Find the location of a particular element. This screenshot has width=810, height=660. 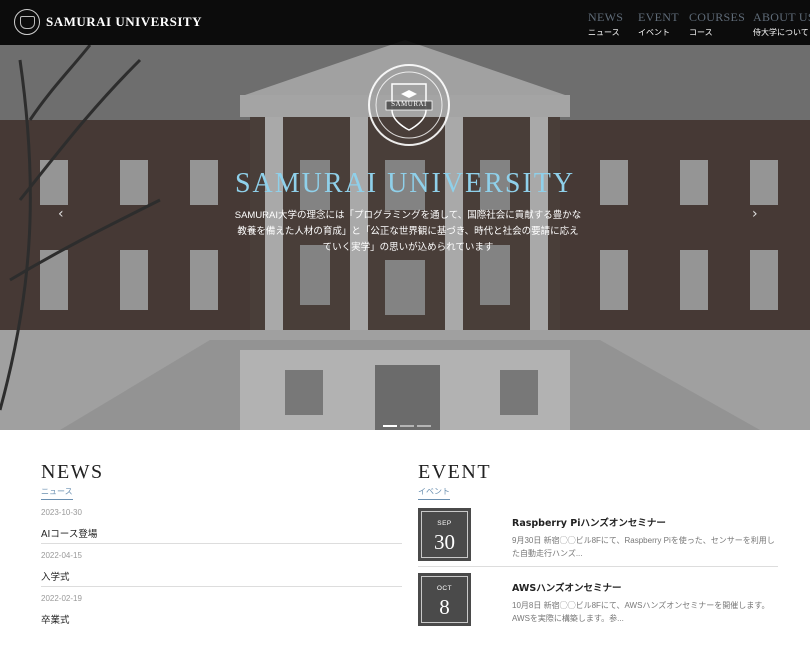

event-month: OCT is located at coordinates (444, 588).